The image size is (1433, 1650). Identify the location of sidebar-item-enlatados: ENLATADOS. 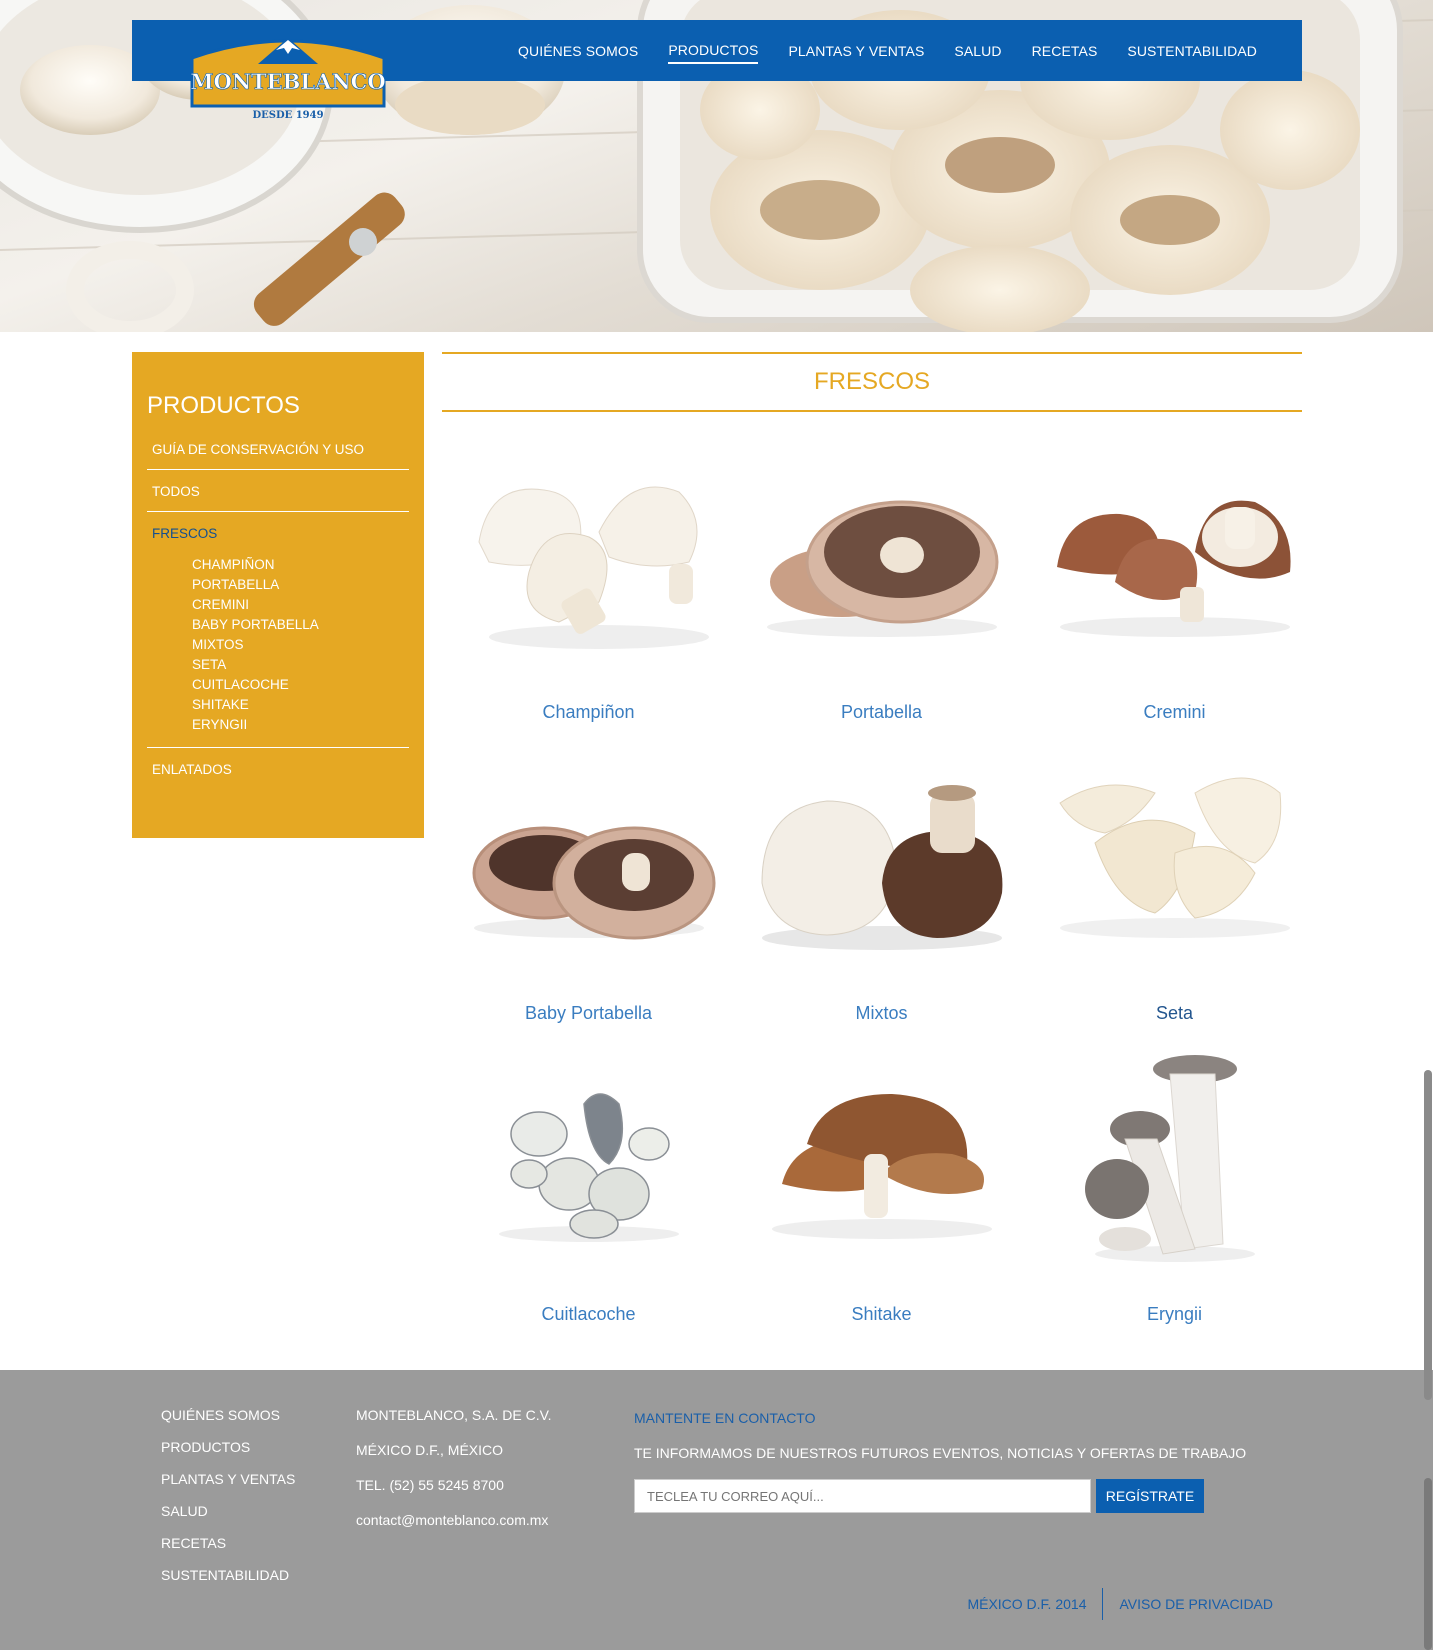
(278, 762).